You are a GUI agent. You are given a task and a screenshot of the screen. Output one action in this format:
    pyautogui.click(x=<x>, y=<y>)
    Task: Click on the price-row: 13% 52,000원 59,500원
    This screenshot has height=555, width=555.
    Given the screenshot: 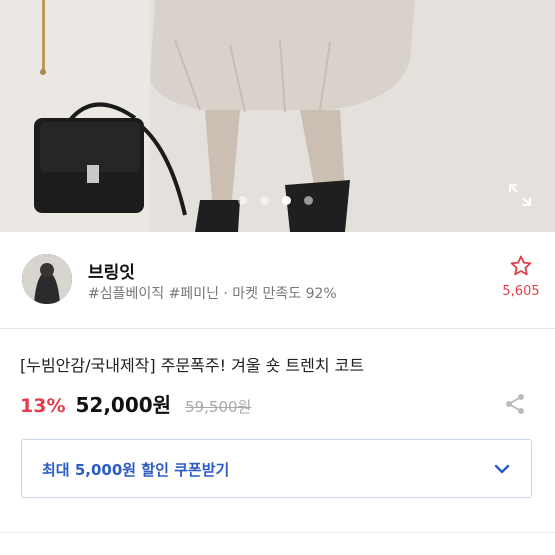 What is the action you would take?
    pyautogui.click(x=135, y=403)
    